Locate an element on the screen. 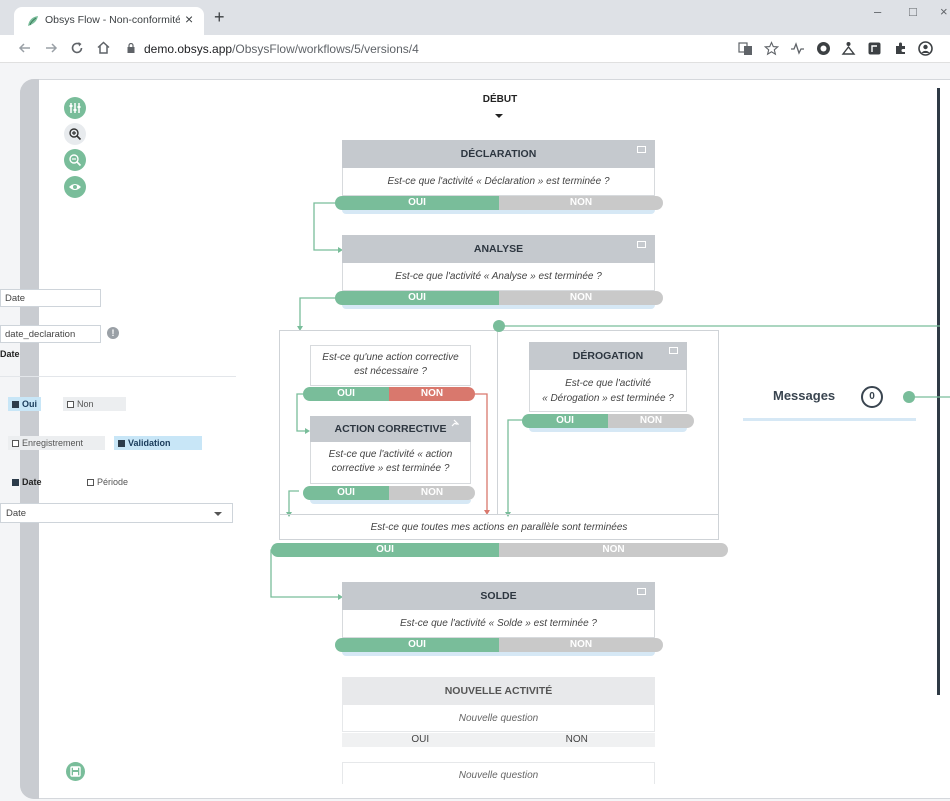 The height and width of the screenshot is (801, 950). connector-handle is located at coordinates (499, 326).